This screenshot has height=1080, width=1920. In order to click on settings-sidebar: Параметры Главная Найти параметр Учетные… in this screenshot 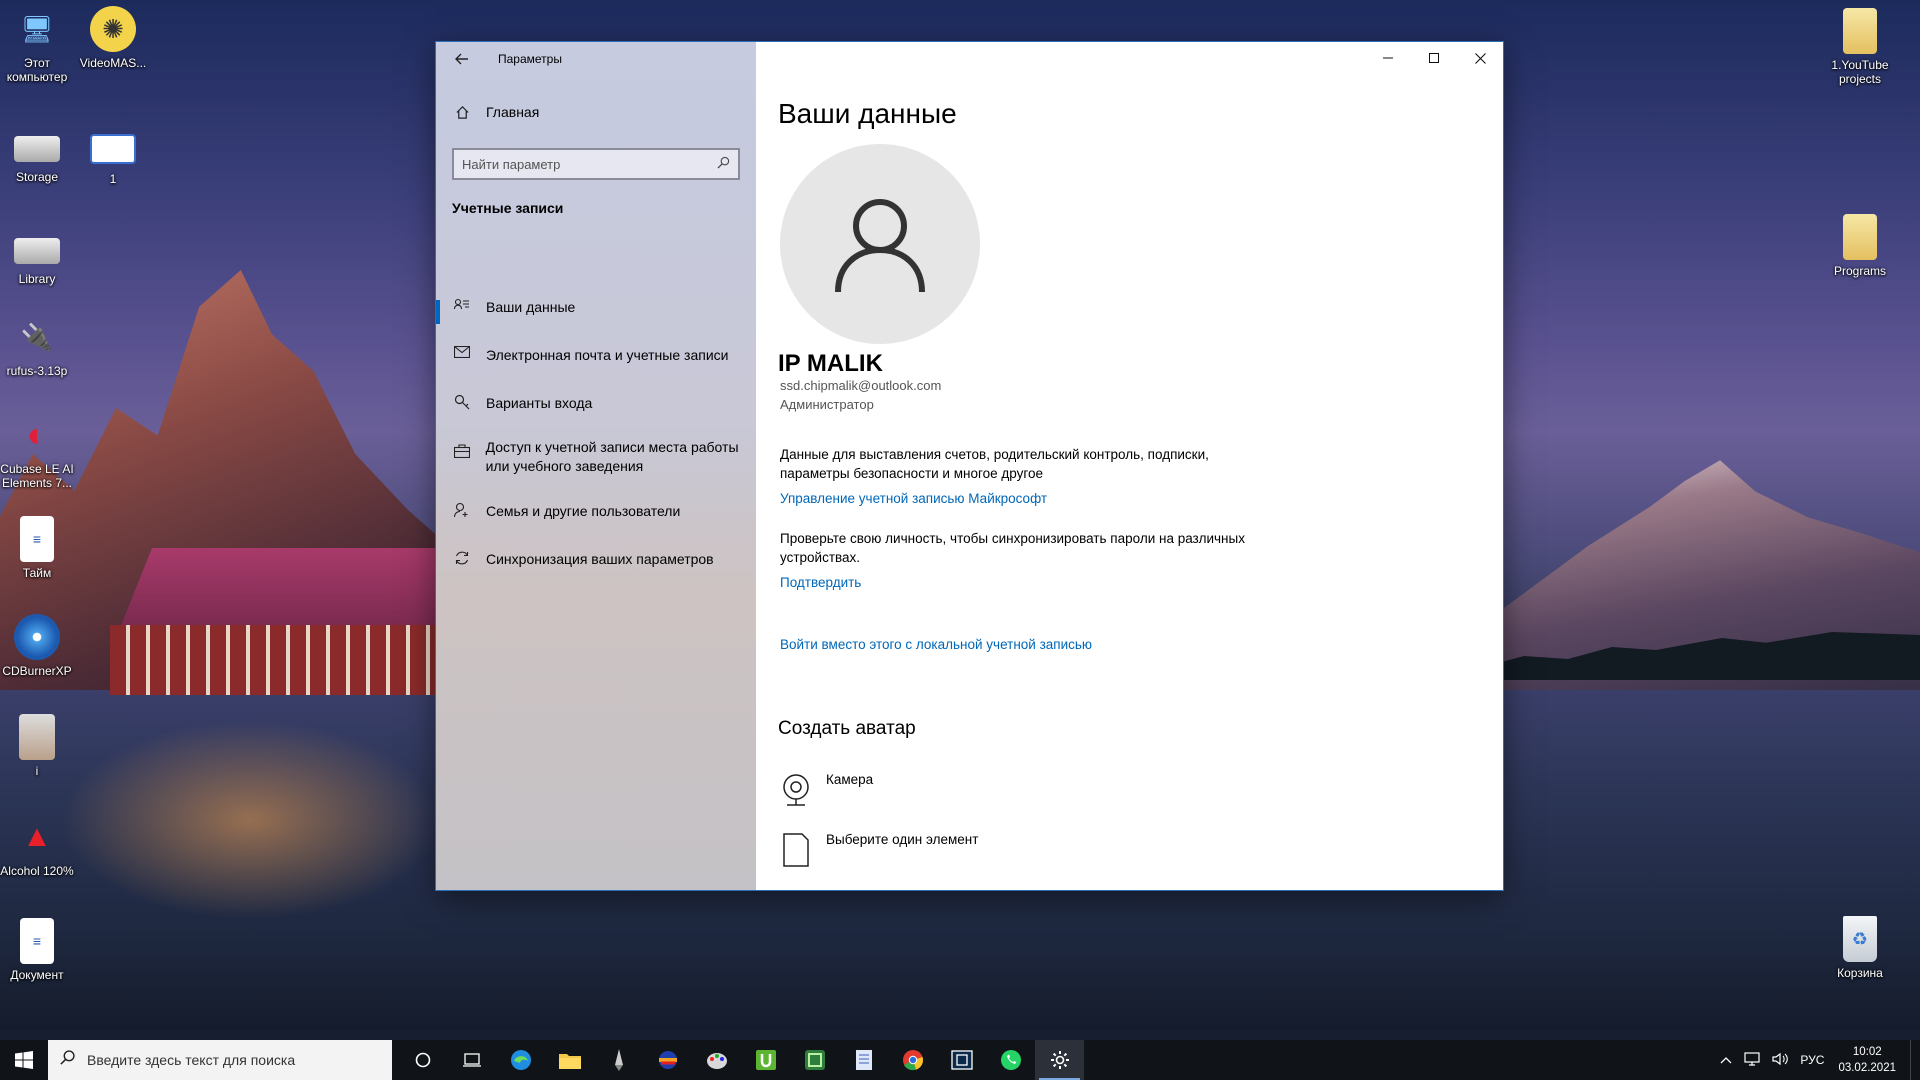, I will do `click(596, 466)`.